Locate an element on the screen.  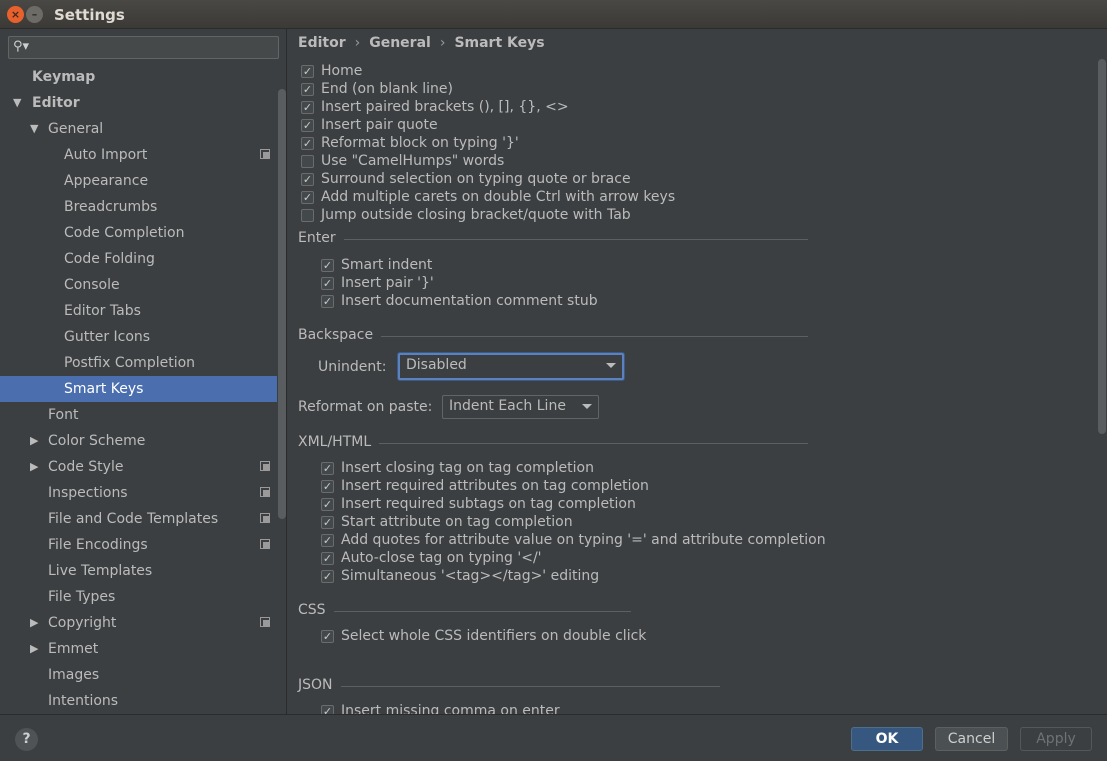
sidebar-item-breadcrumbs: Breadcrumbs is located at coordinates (138, 207).